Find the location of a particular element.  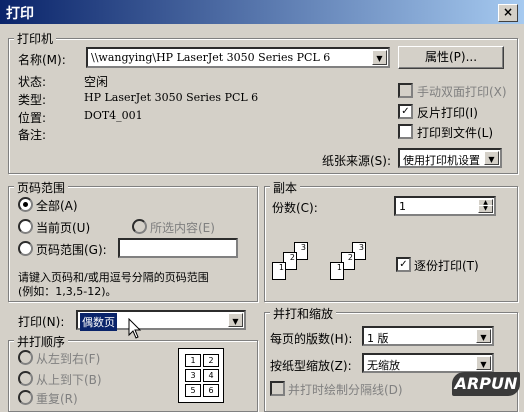

mouse-cursor-icon is located at coordinates (135, 328).